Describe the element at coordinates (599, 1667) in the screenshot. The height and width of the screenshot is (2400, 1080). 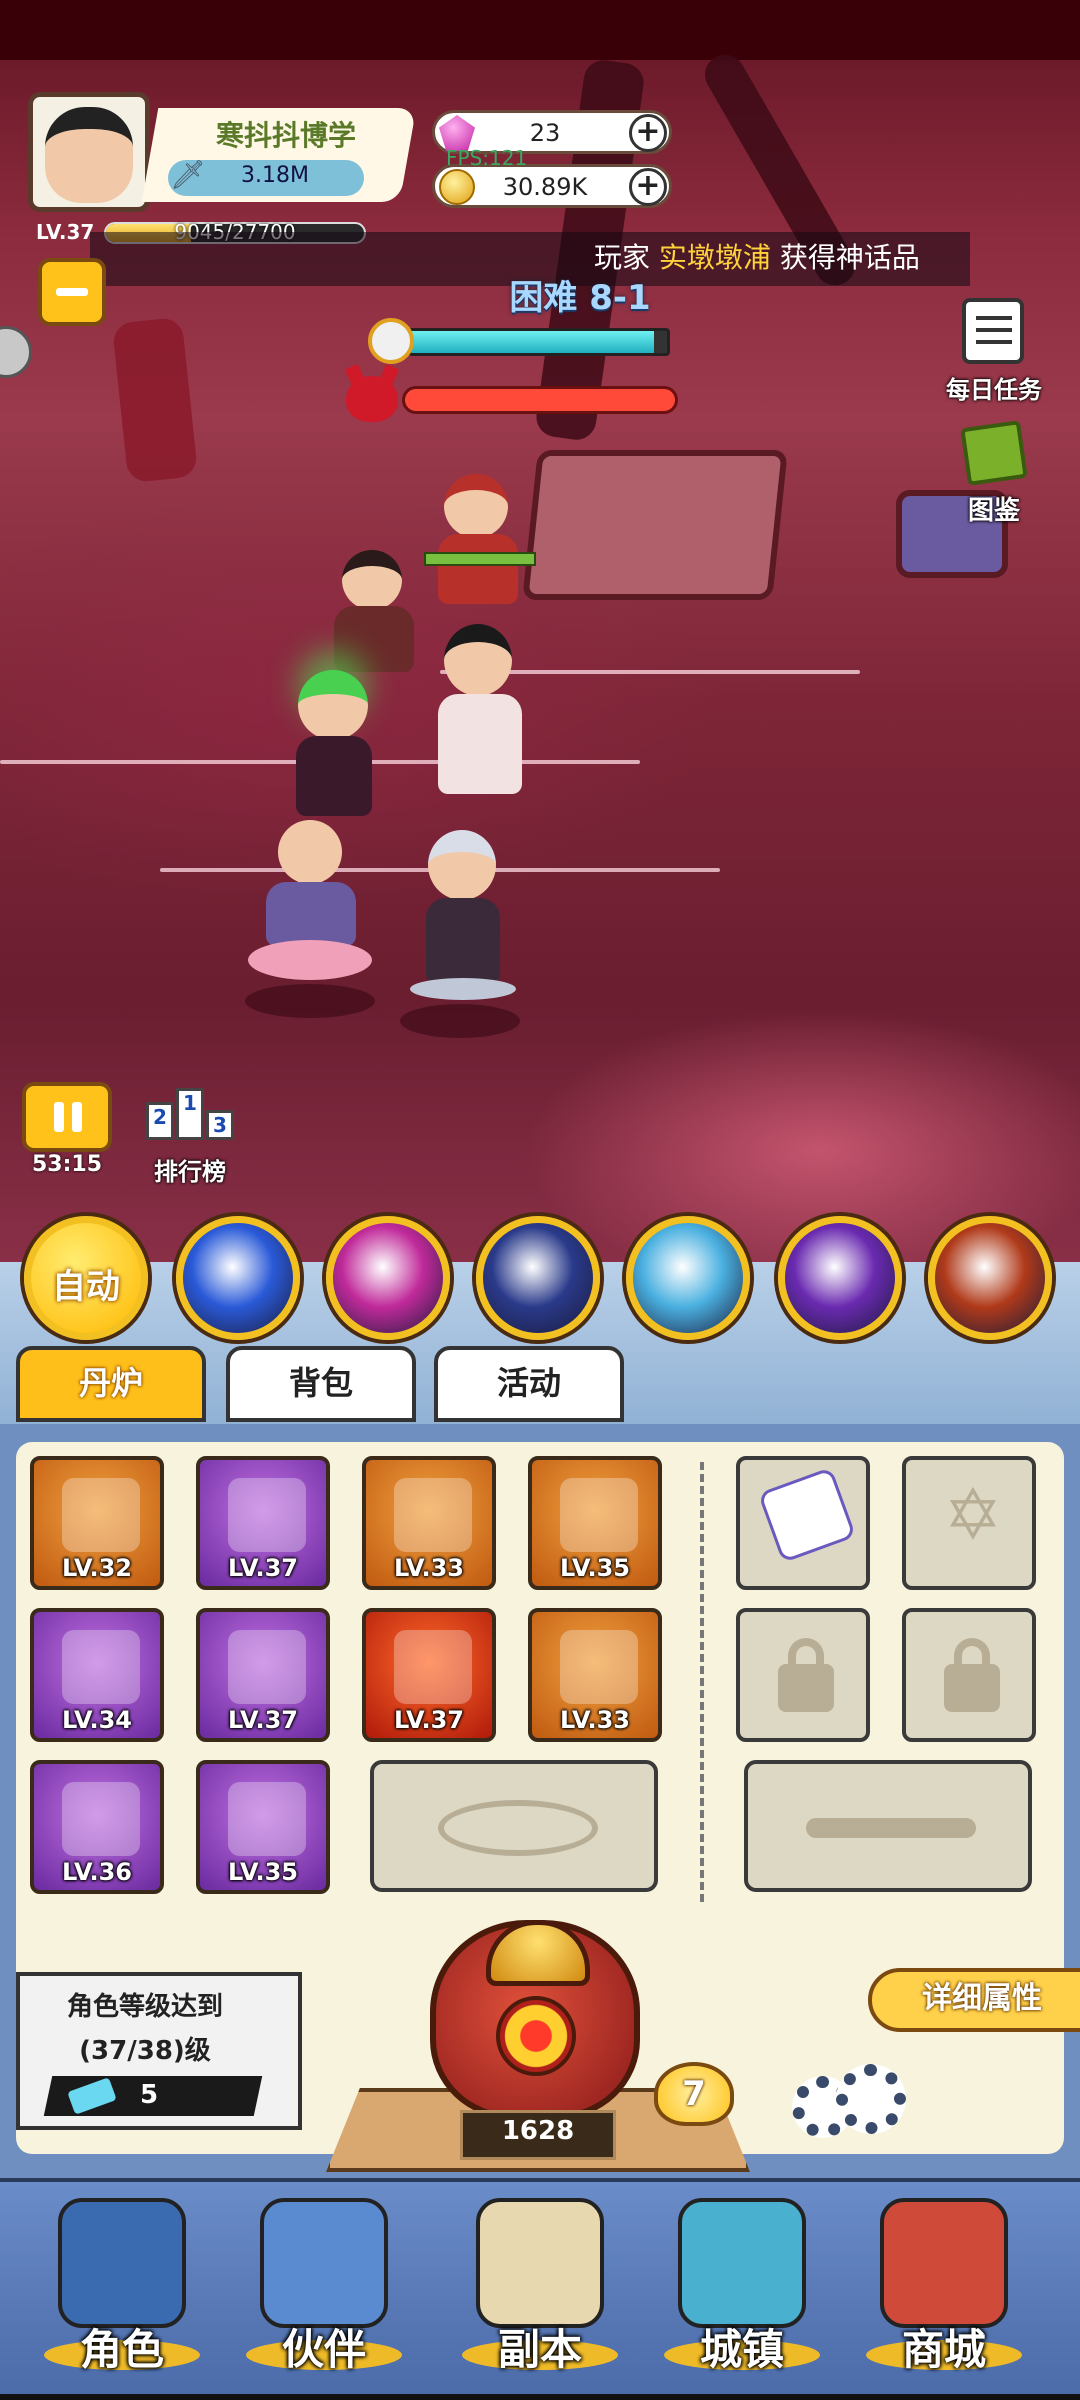
I see `ring-icon` at that location.